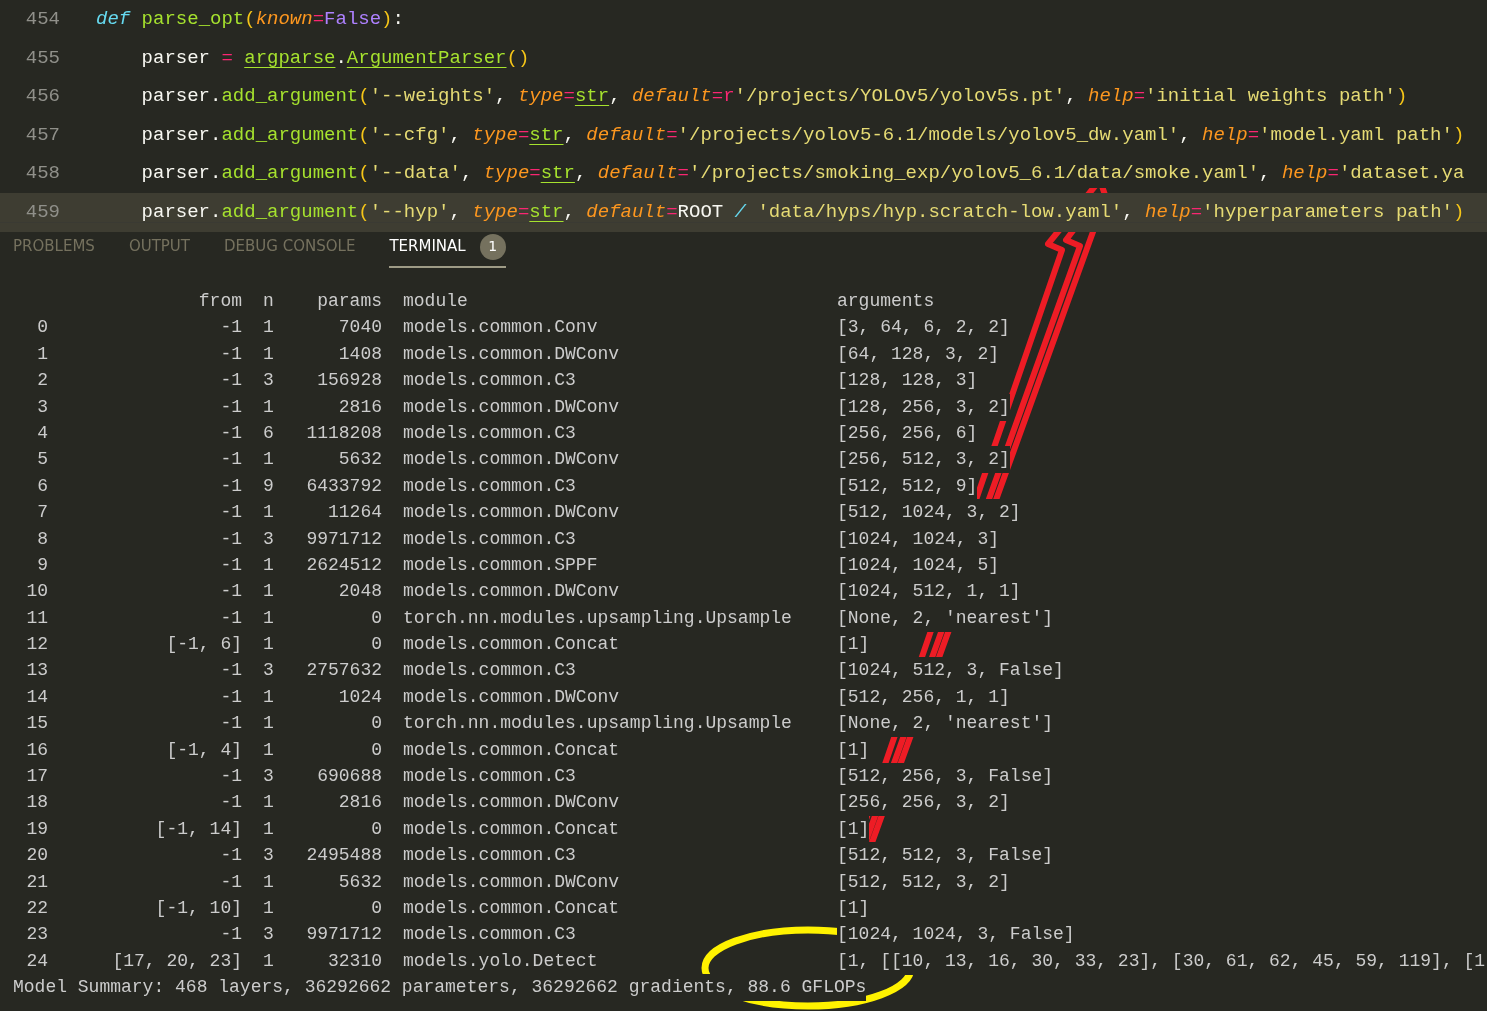 Image resolution: width=1487 pixels, height=1011 pixels. Describe the element at coordinates (159, 247) in the screenshot. I see `panel-tab: OUTPUT` at that location.